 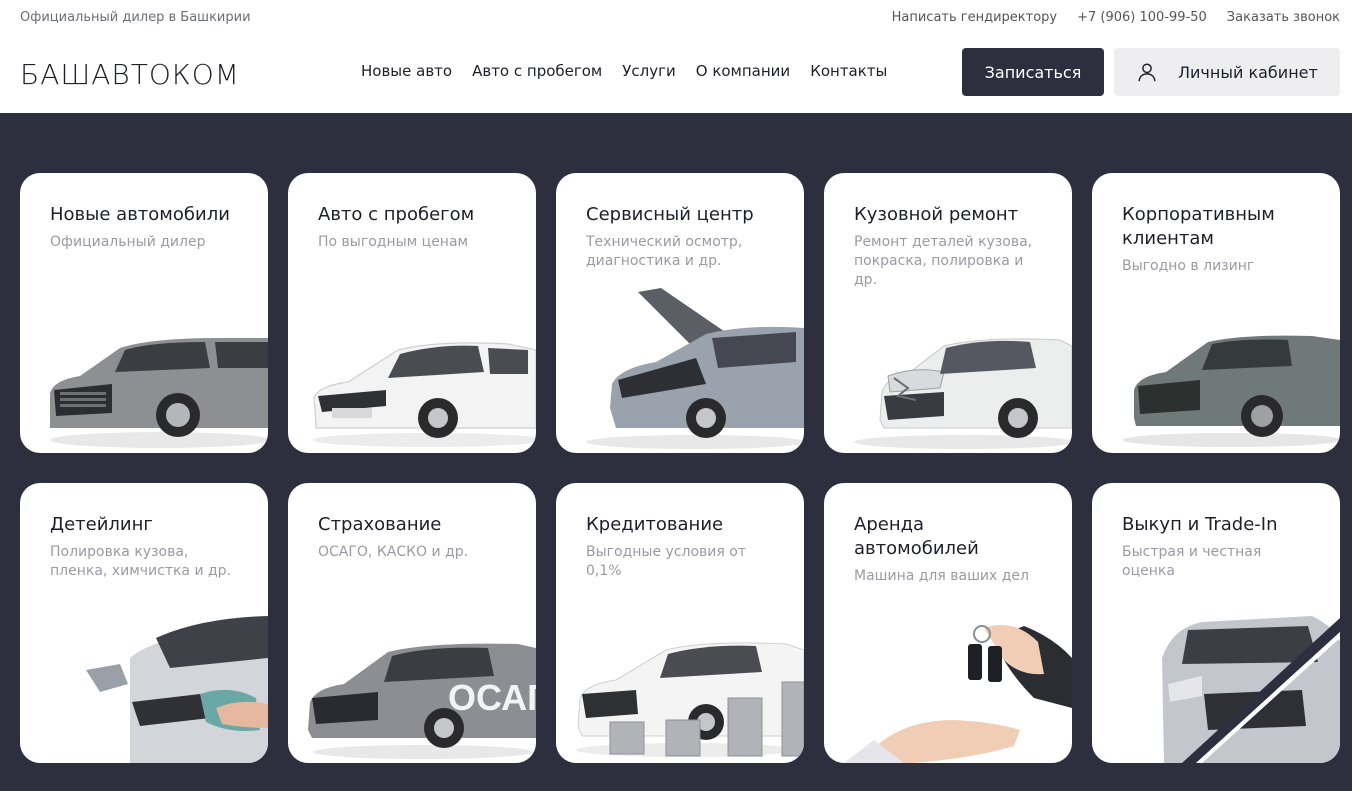 What do you see at coordinates (975, 17) in the screenshot?
I see `write-ceo-link: Написать гендиректору` at bounding box center [975, 17].